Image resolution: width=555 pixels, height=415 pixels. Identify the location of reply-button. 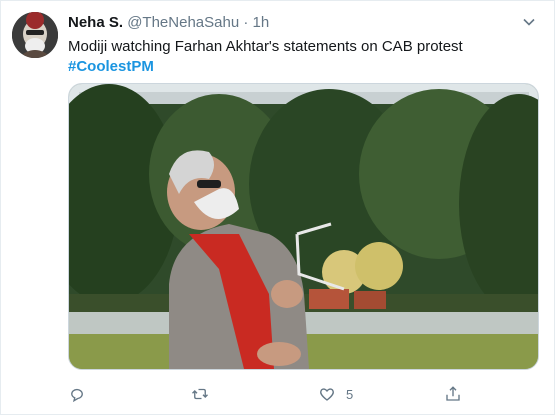
(82, 394).